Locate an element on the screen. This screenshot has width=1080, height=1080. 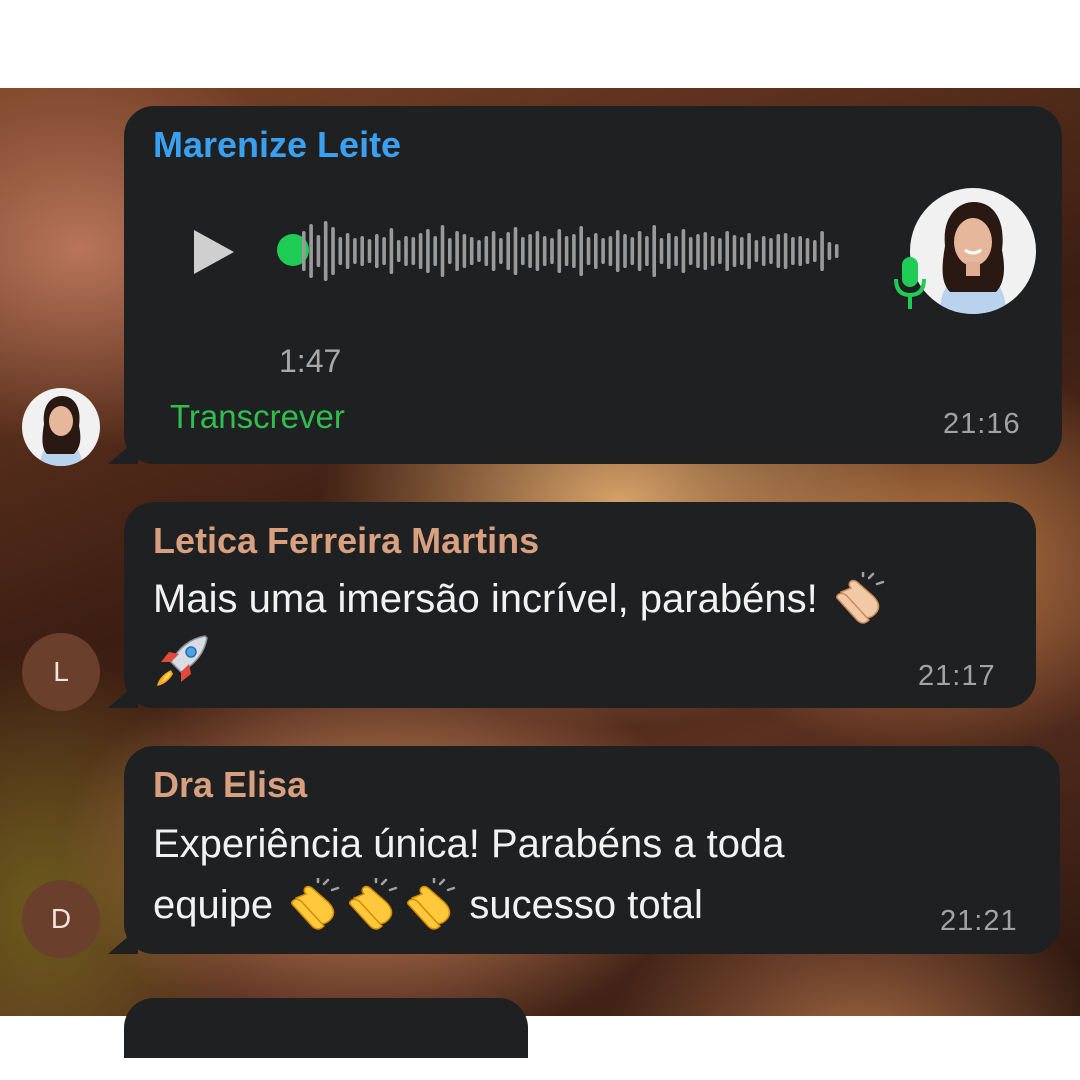
sender-avatar: L is located at coordinates (61, 672).